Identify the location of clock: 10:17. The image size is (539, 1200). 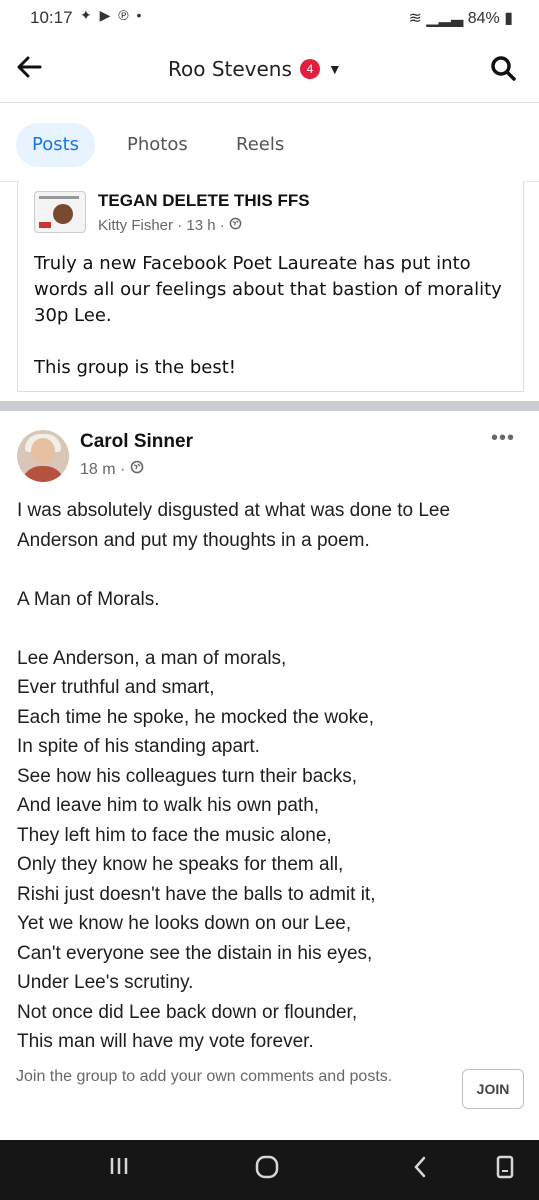
(51, 17).